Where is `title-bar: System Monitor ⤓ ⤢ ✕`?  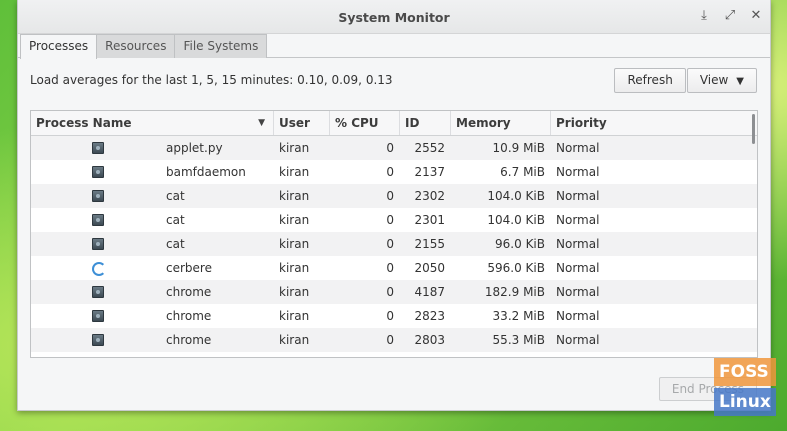
title-bar: System Monitor ⤓ ⤢ ✕ is located at coordinates (394, 17).